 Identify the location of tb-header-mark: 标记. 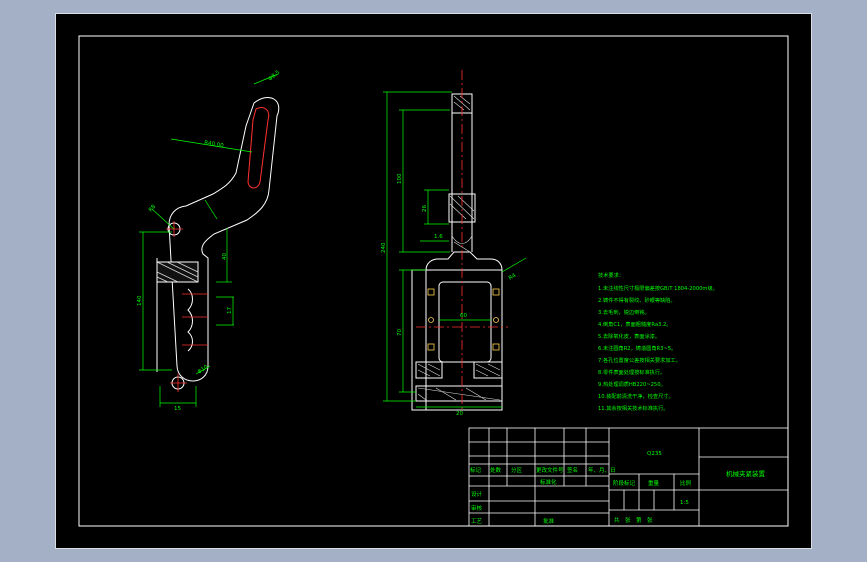
(476, 470).